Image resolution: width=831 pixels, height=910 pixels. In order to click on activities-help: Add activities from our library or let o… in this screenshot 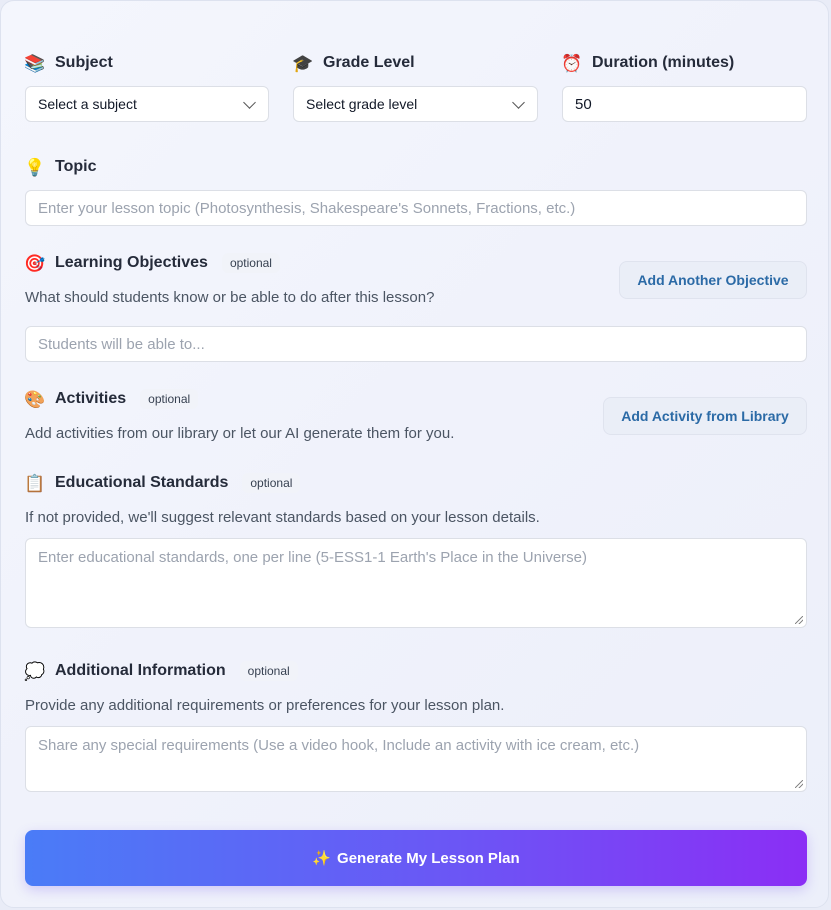, I will do `click(240, 433)`.